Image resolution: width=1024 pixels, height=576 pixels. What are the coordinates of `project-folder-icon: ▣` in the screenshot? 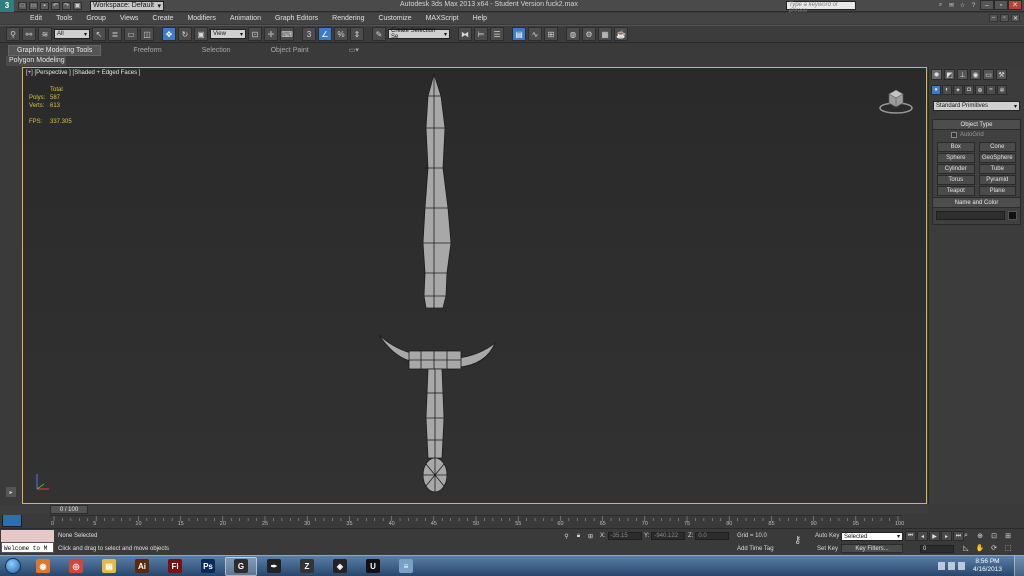 It's located at (77, 5).